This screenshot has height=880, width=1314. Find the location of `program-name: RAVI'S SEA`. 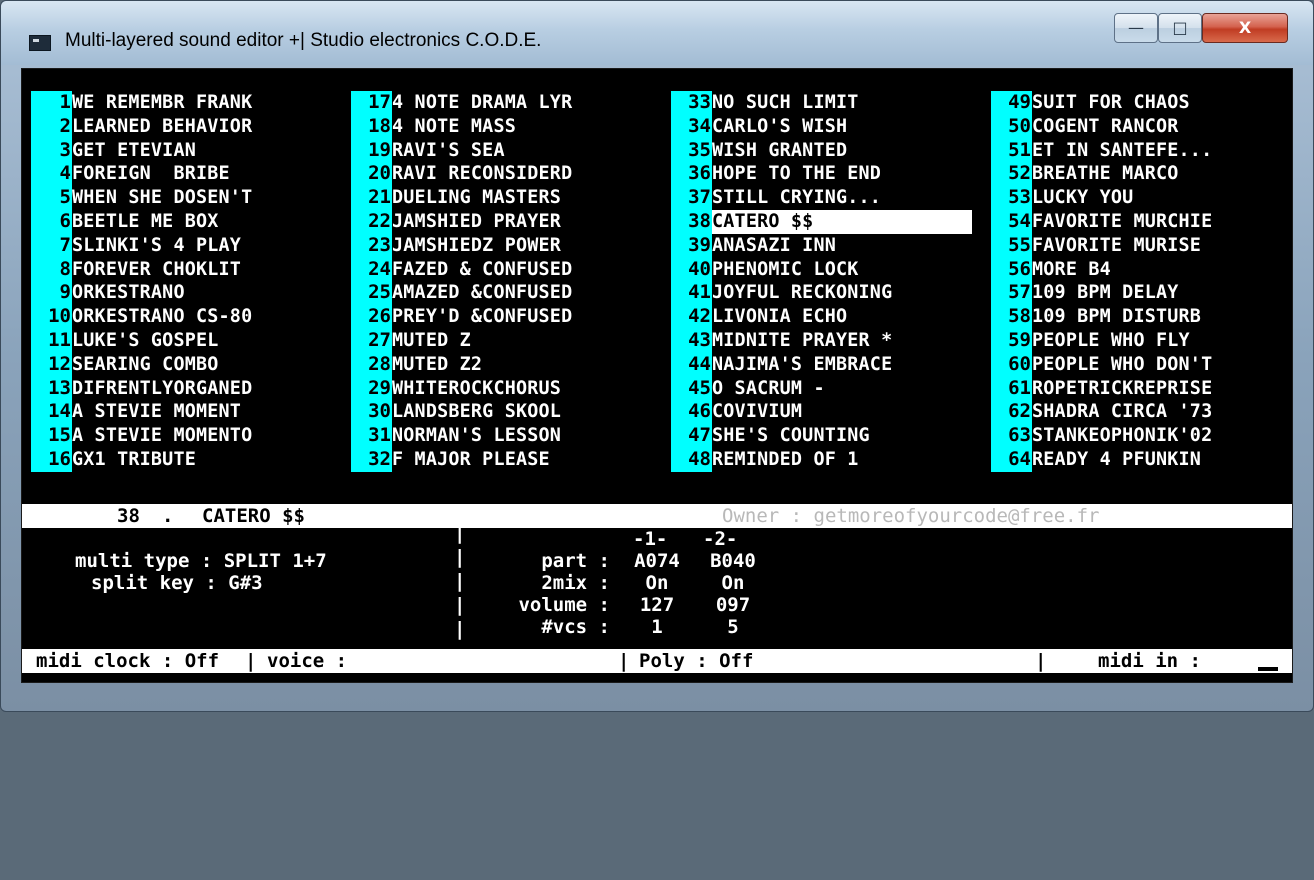

program-name: RAVI'S SEA is located at coordinates (448, 150).